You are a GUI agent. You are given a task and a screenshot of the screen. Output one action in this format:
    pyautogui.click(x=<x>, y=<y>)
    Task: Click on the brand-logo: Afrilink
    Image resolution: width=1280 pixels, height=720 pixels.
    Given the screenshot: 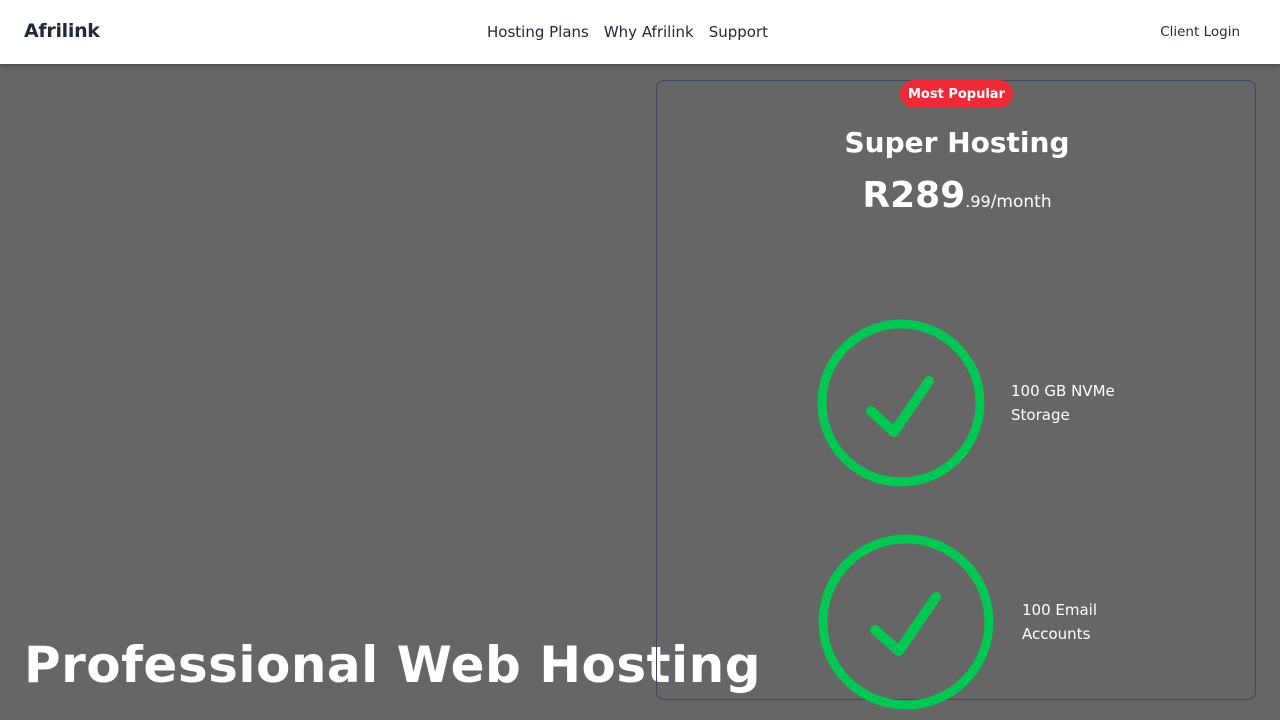 What is the action you would take?
    pyautogui.click(x=62, y=31)
    